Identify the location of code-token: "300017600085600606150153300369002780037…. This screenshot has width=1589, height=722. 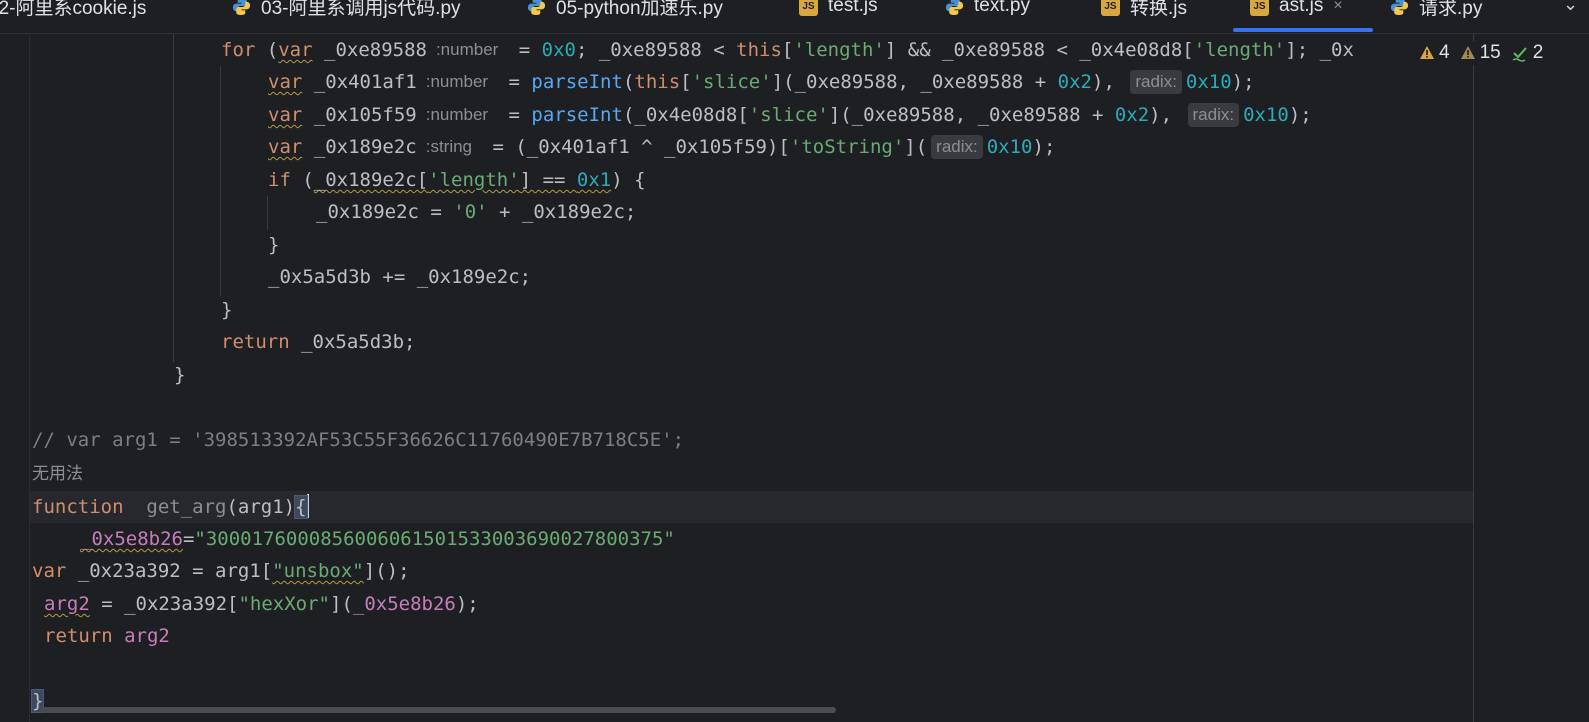
(434, 539).